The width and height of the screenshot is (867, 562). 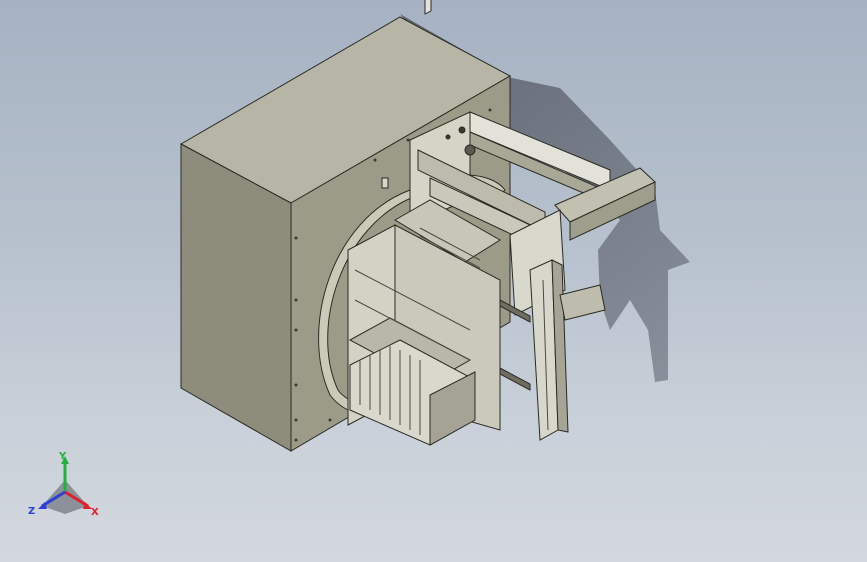 What do you see at coordinates (428, 7) in the screenshot?
I see `upper-blades` at bounding box center [428, 7].